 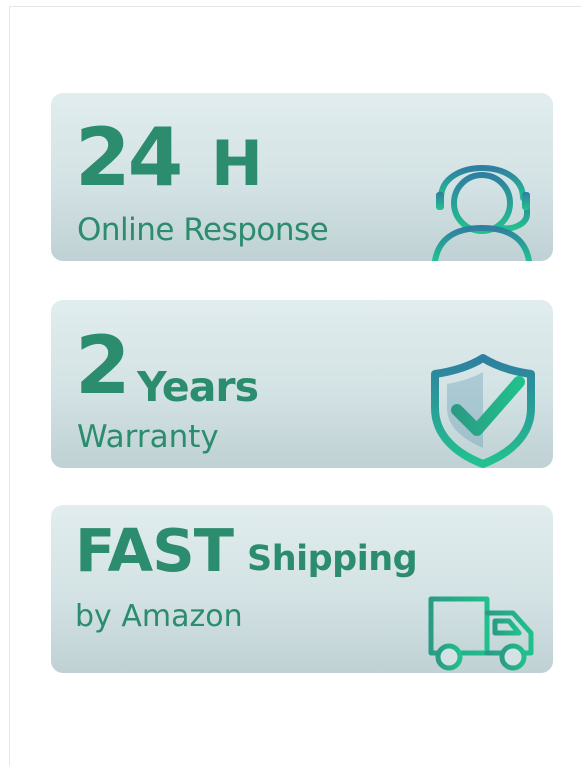 What do you see at coordinates (464, 633) in the screenshot?
I see `delivery-truck-icon` at bounding box center [464, 633].